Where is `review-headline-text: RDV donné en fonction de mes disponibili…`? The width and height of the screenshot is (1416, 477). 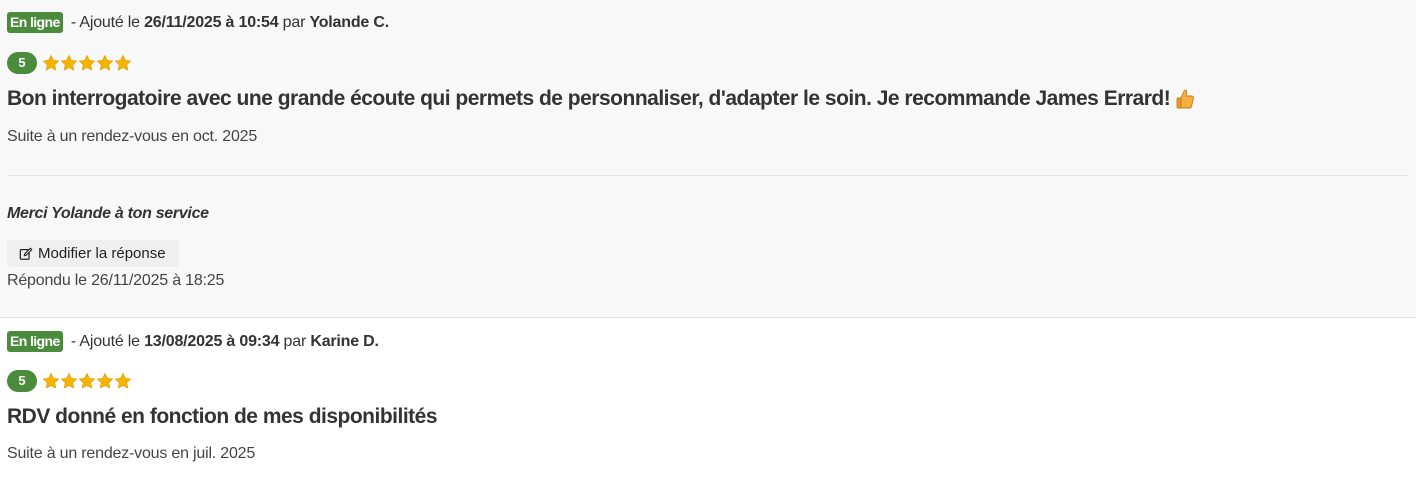
review-headline-text: RDV donné en fonction de mes disponibili… is located at coordinates (222, 416).